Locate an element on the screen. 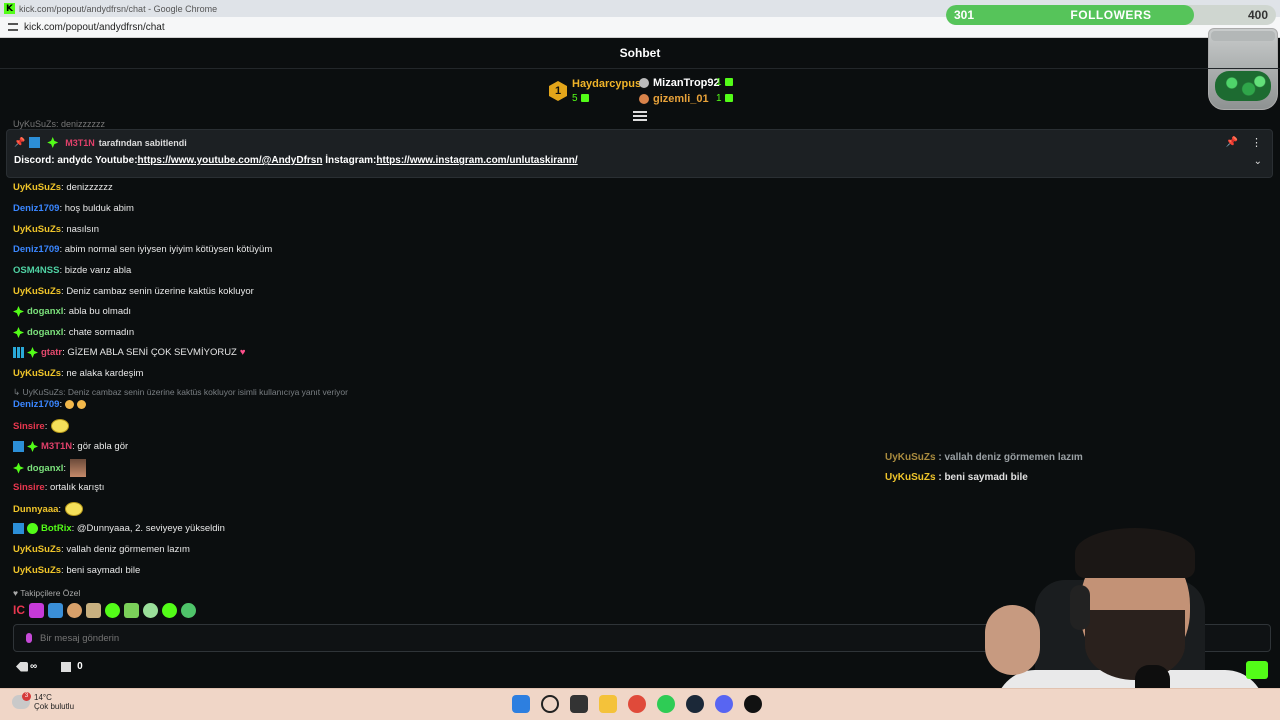  steam-icon is located at coordinates (695, 704).